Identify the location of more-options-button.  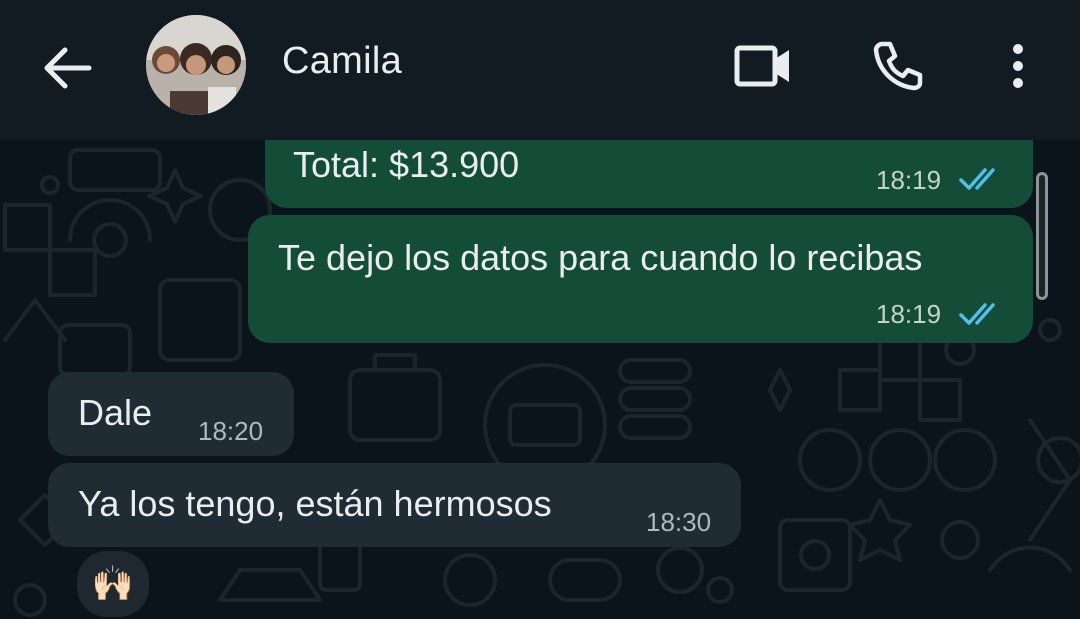
(1018, 66).